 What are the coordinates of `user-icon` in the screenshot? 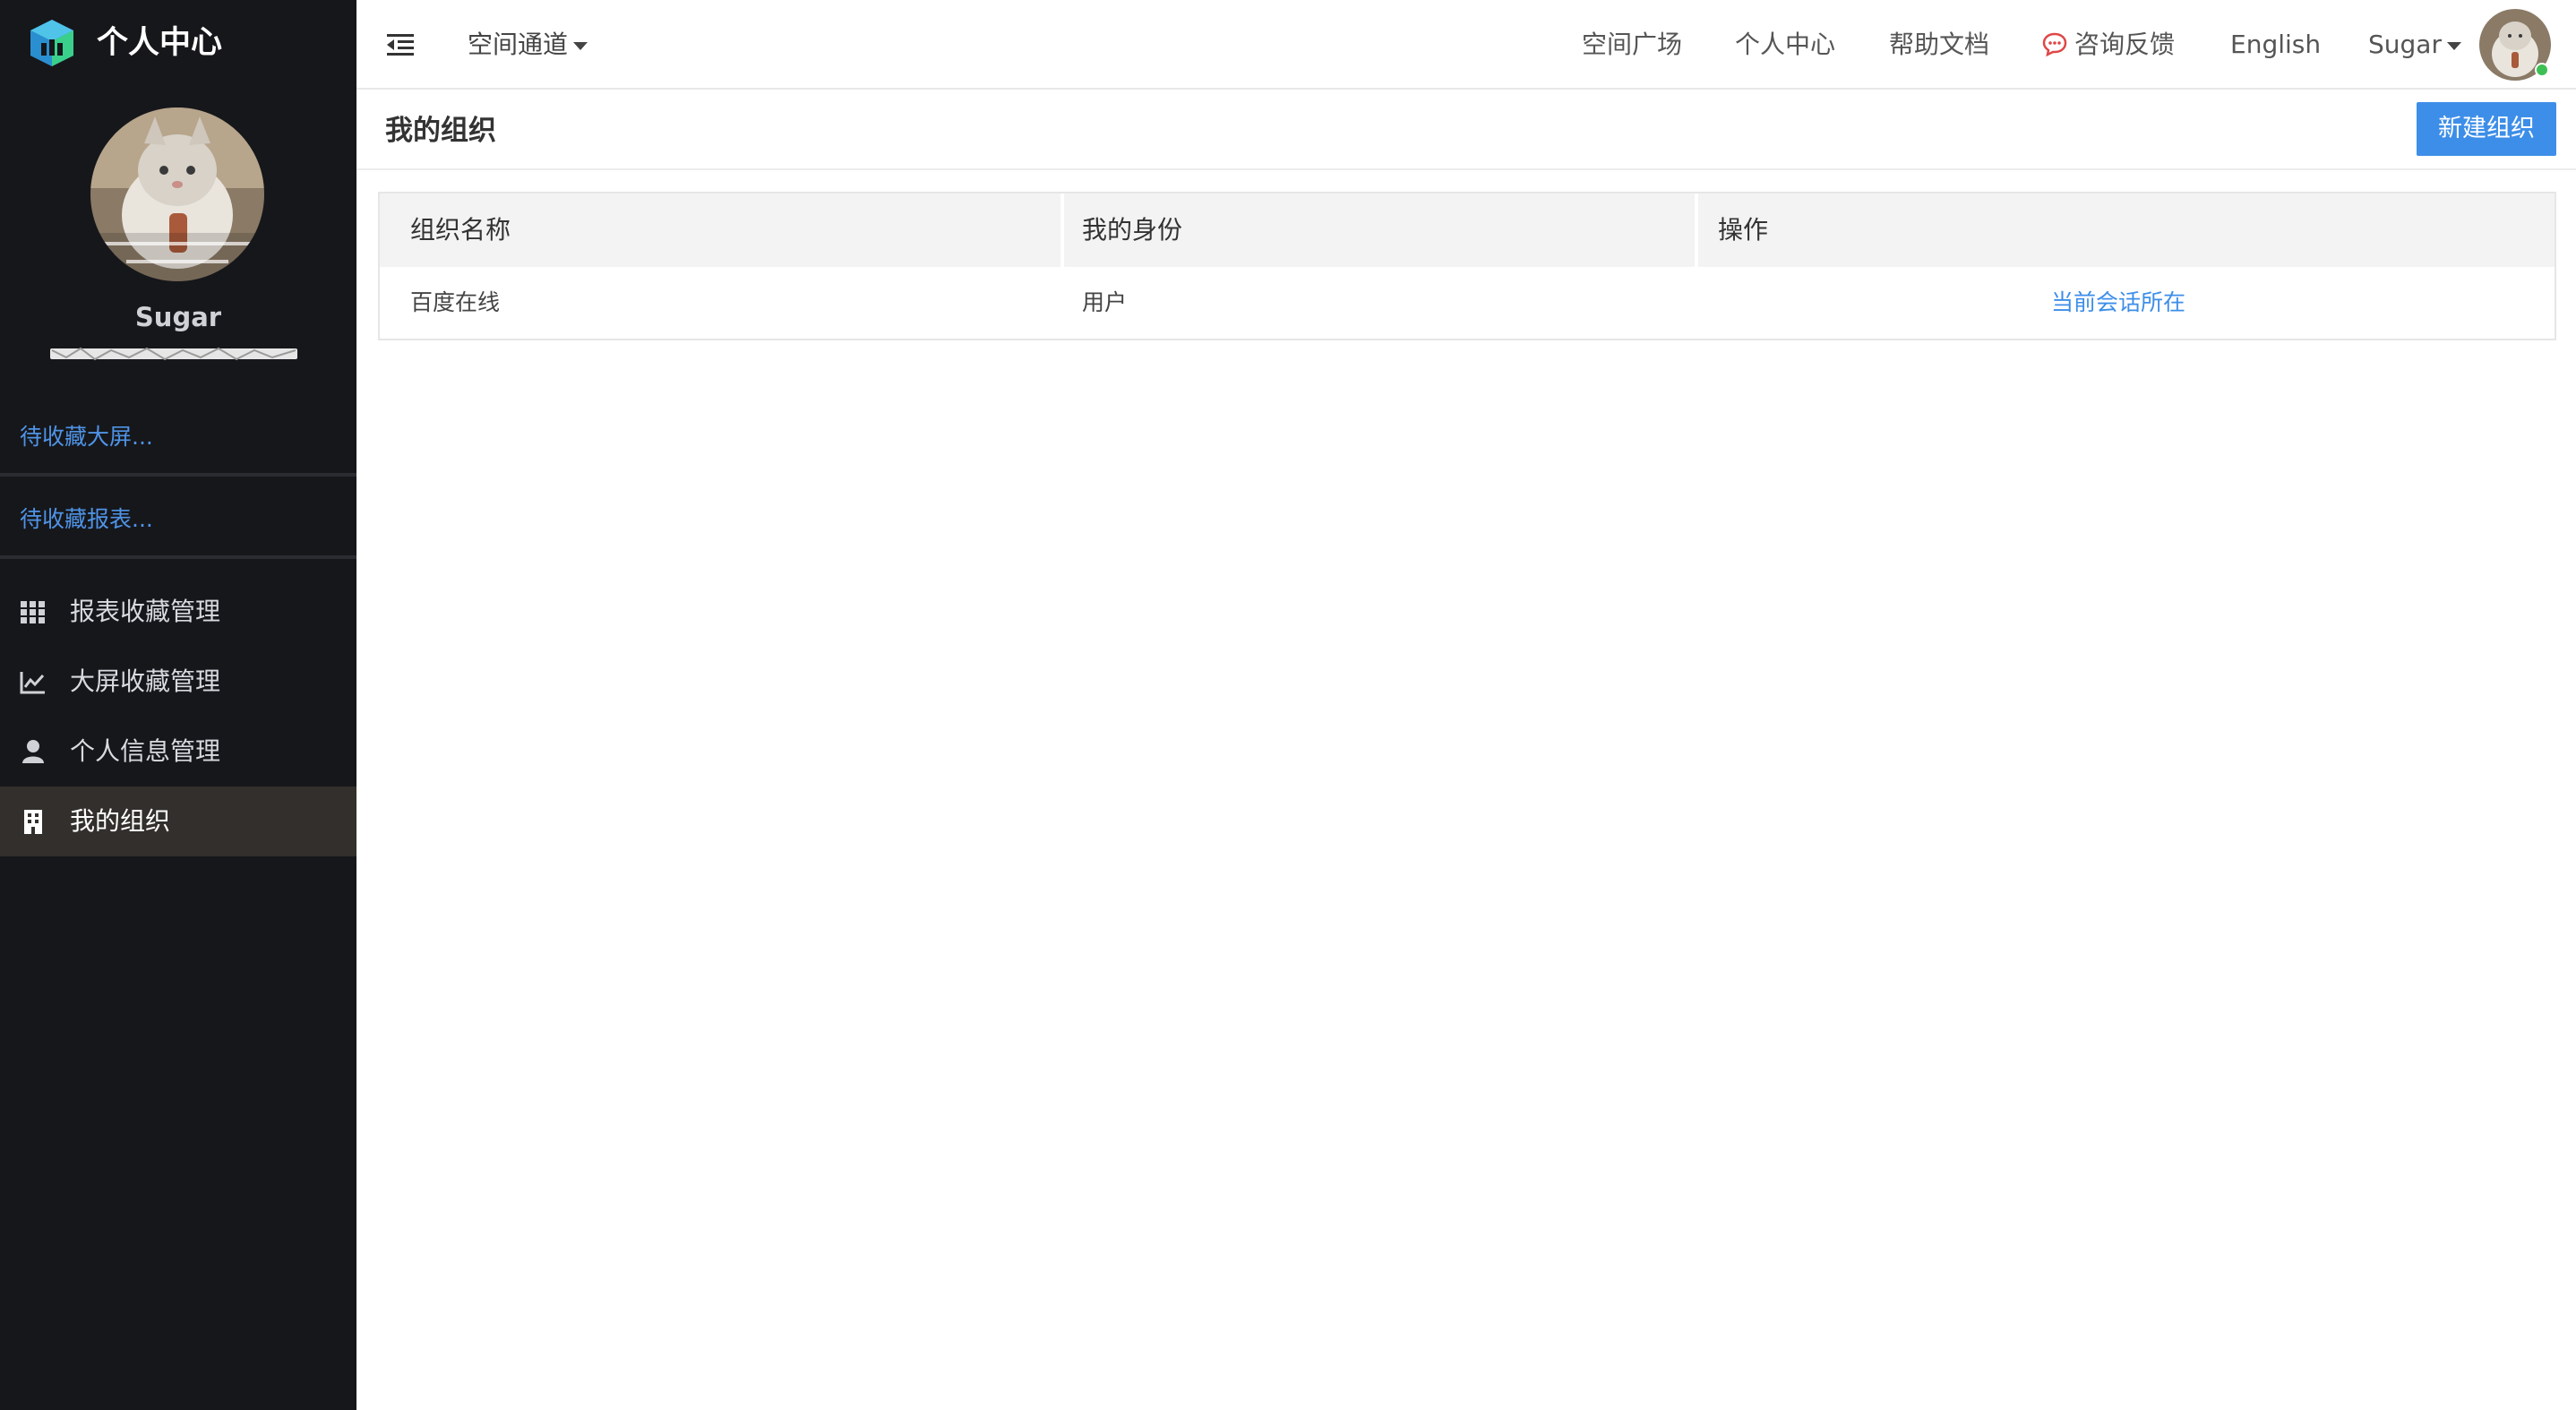 It's located at (33, 751).